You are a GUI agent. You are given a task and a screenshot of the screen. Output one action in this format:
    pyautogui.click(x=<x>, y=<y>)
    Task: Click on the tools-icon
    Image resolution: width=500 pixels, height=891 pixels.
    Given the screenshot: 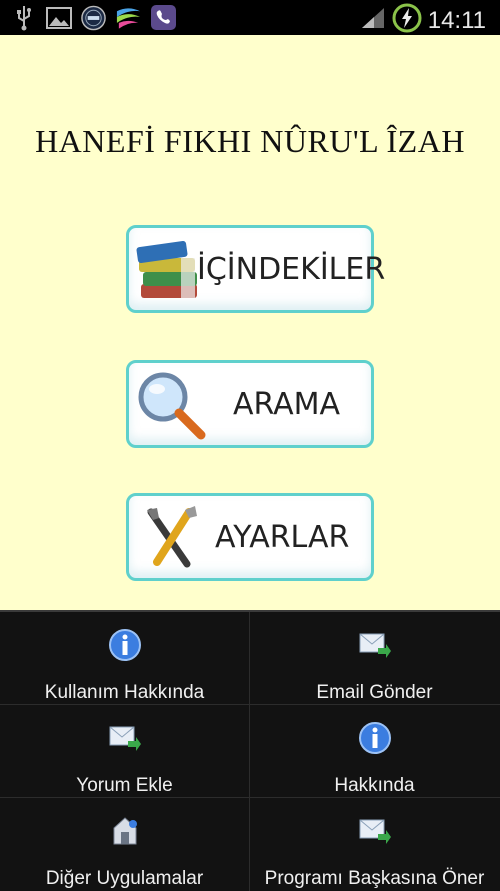 What is the action you would take?
    pyautogui.click(x=171, y=538)
    